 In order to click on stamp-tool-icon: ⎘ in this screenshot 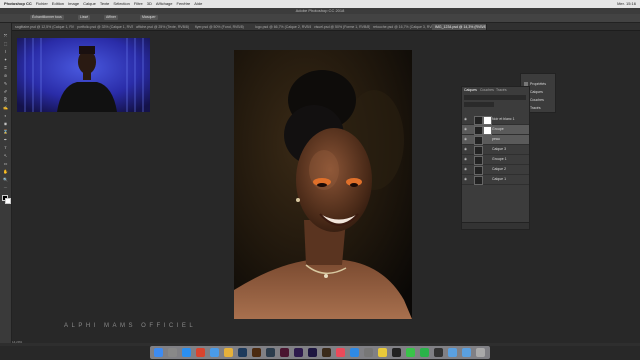, I will do `click(5, 99)`.